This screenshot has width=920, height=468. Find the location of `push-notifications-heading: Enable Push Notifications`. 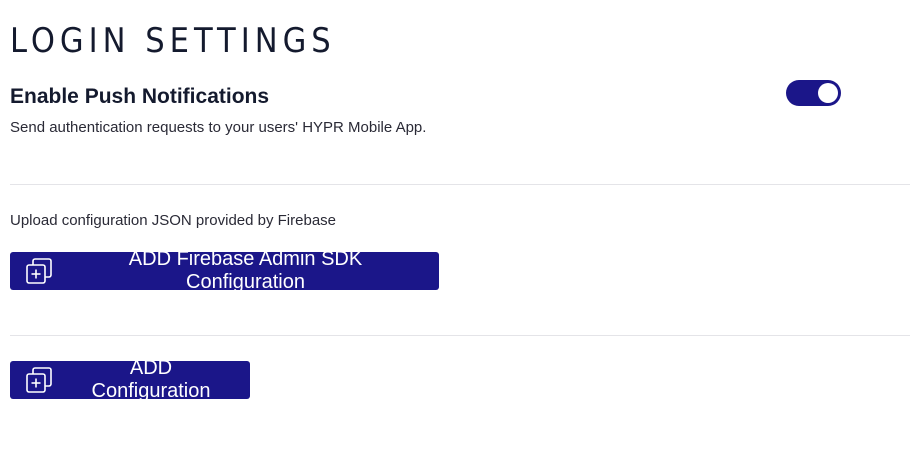

push-notifications-heading: Enable Push Notifications is located at coordinates (140, 96).